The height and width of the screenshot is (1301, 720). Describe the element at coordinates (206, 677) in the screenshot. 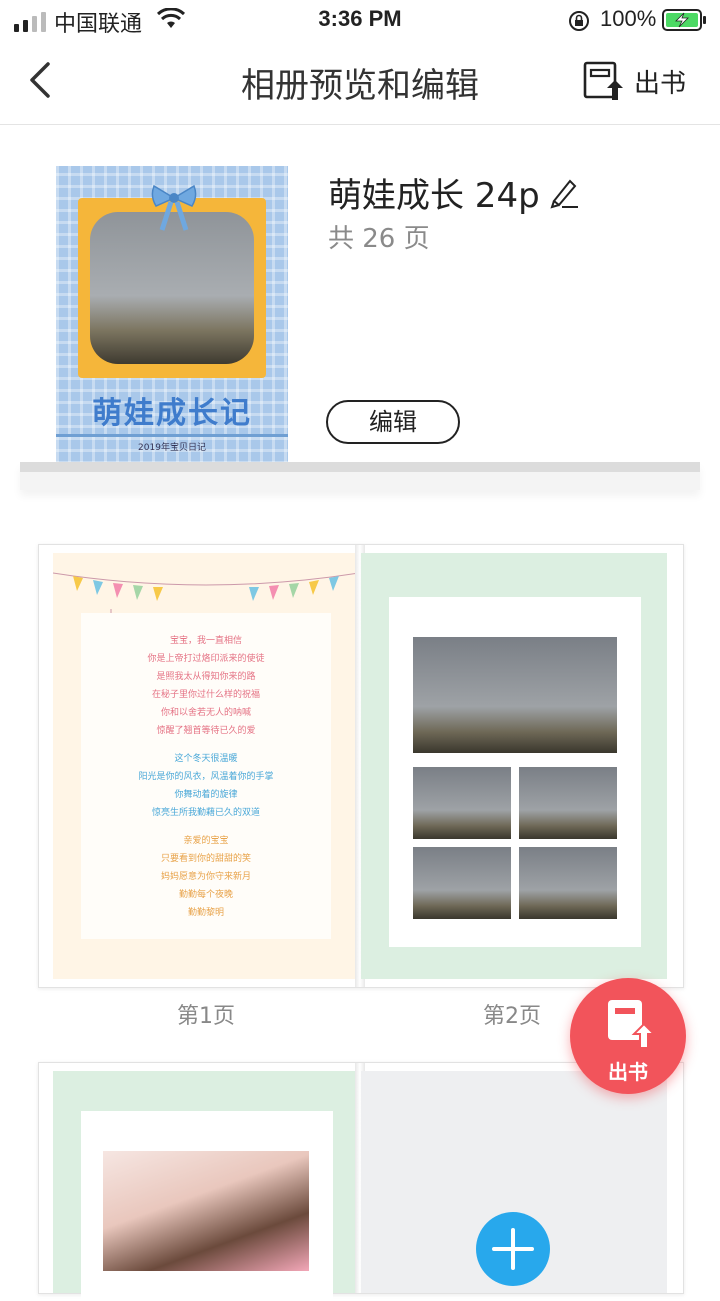

I see `poem-line: 是照我太从得知你来的路` at that location.